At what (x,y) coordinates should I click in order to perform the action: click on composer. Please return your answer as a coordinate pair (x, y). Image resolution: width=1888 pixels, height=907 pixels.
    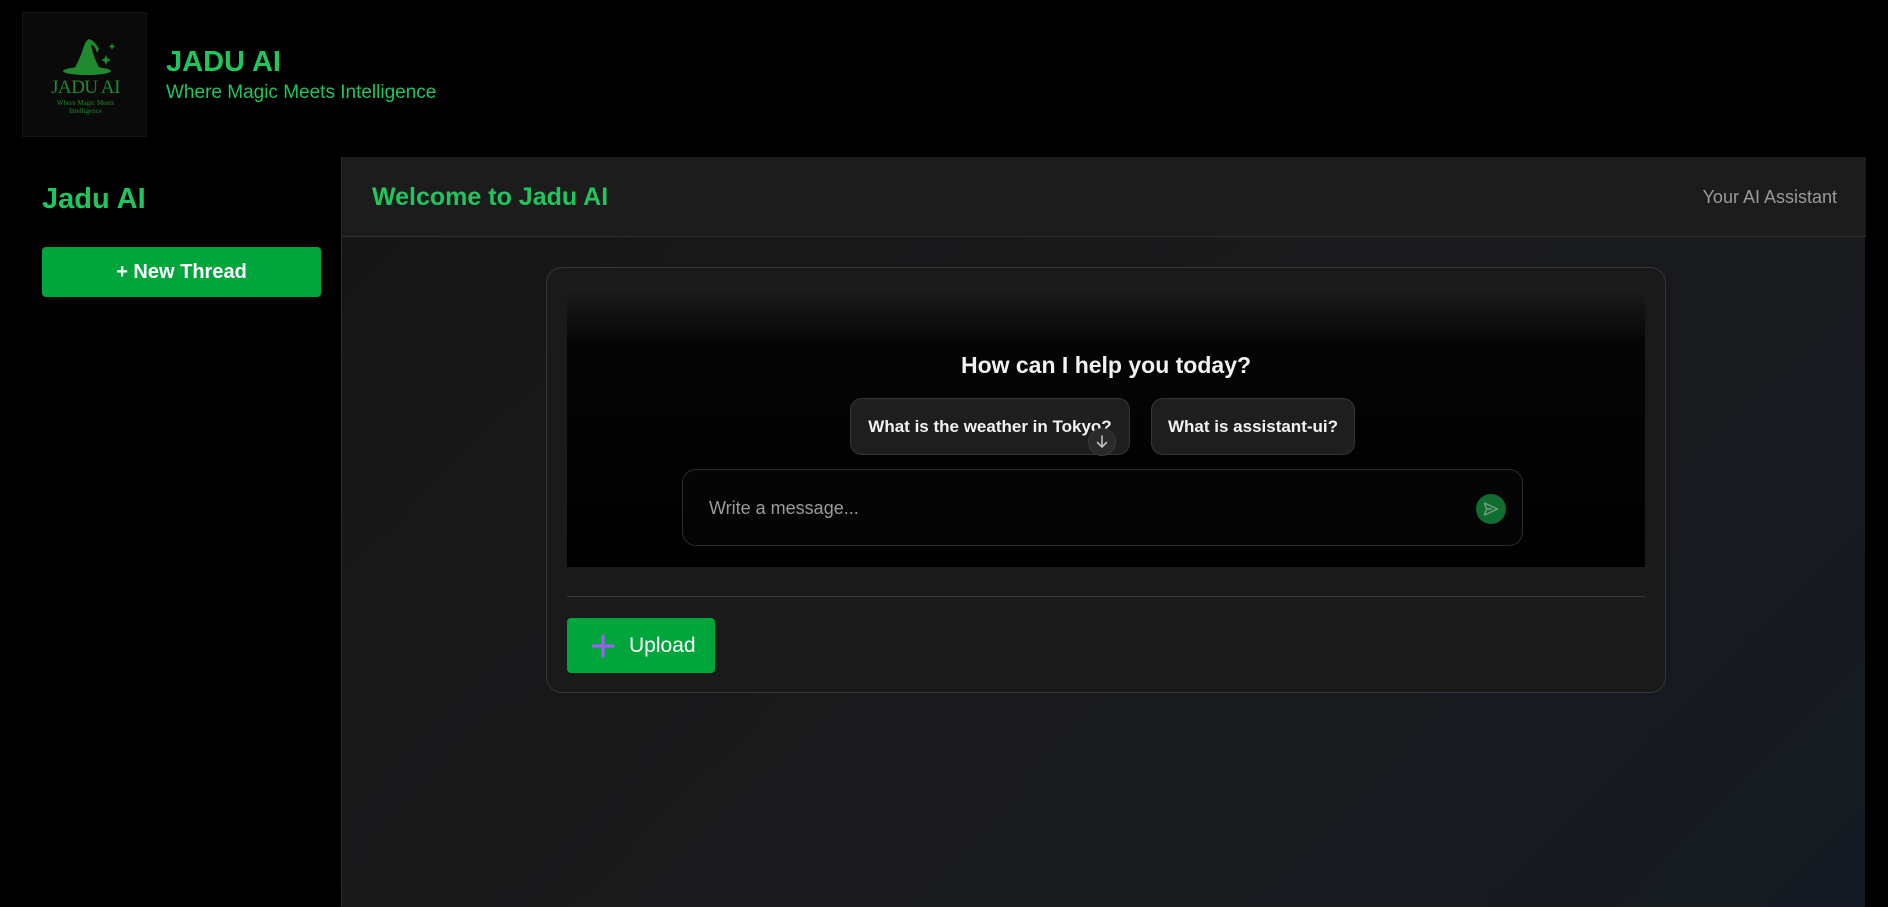
    Looking at the image, I should click on (1102, 507).